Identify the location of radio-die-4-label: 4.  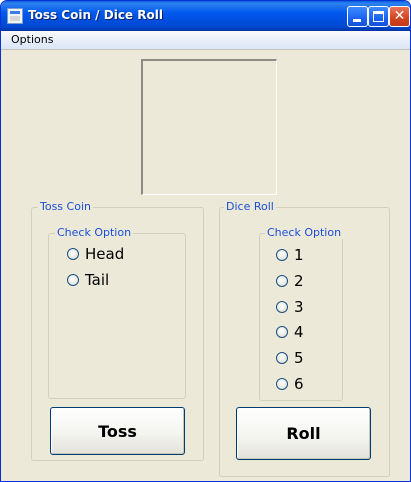
(299, 332).